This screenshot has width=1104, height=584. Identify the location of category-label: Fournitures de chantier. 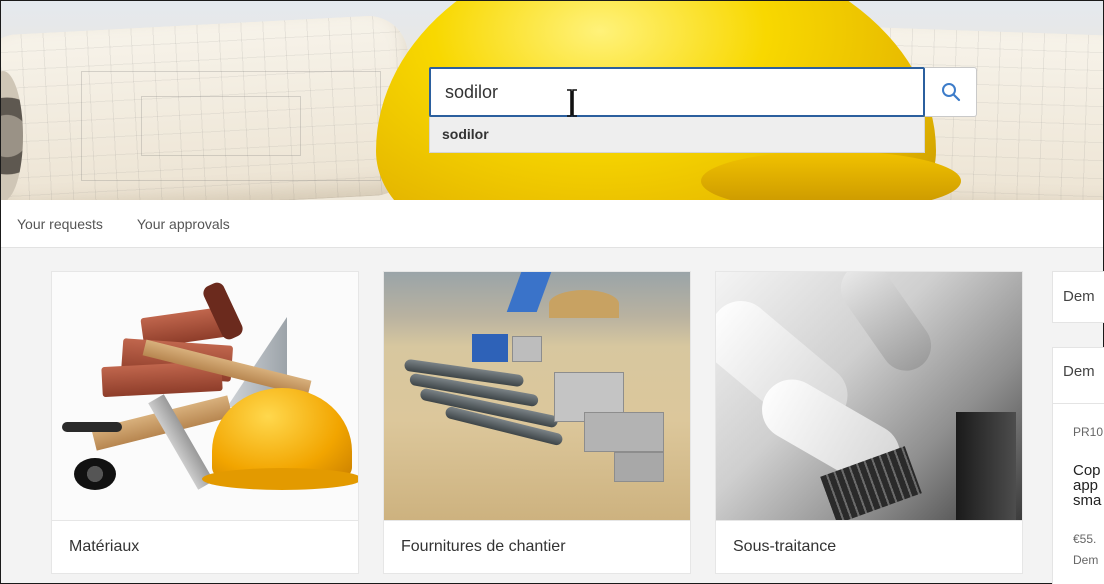
(483, 546).